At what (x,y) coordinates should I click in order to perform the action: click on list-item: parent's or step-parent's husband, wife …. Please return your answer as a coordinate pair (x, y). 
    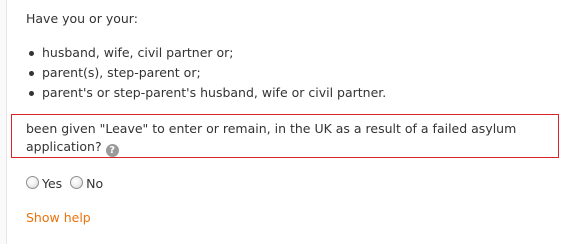
    Looking at the image, I should click on (206, 93).